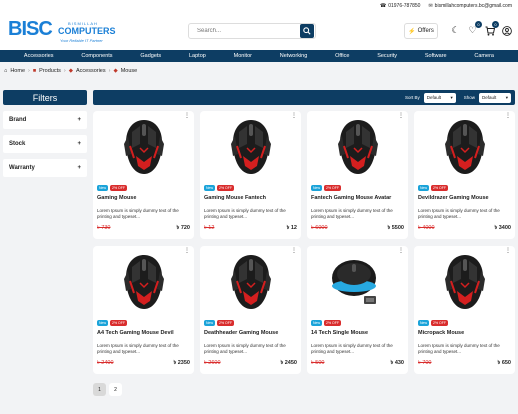  What do you see at coordinates (484, 56) in the screenshot?
I see `nav-item-camera: Camera` at bounding box center [484, 56].